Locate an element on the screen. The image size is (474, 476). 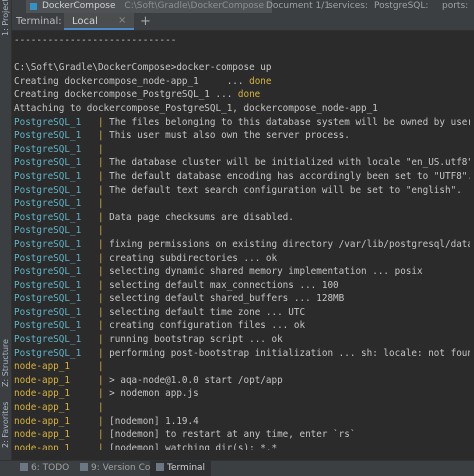
console-line: node-app_1 | > nodemon app.js is located at coordinates (106, 394).